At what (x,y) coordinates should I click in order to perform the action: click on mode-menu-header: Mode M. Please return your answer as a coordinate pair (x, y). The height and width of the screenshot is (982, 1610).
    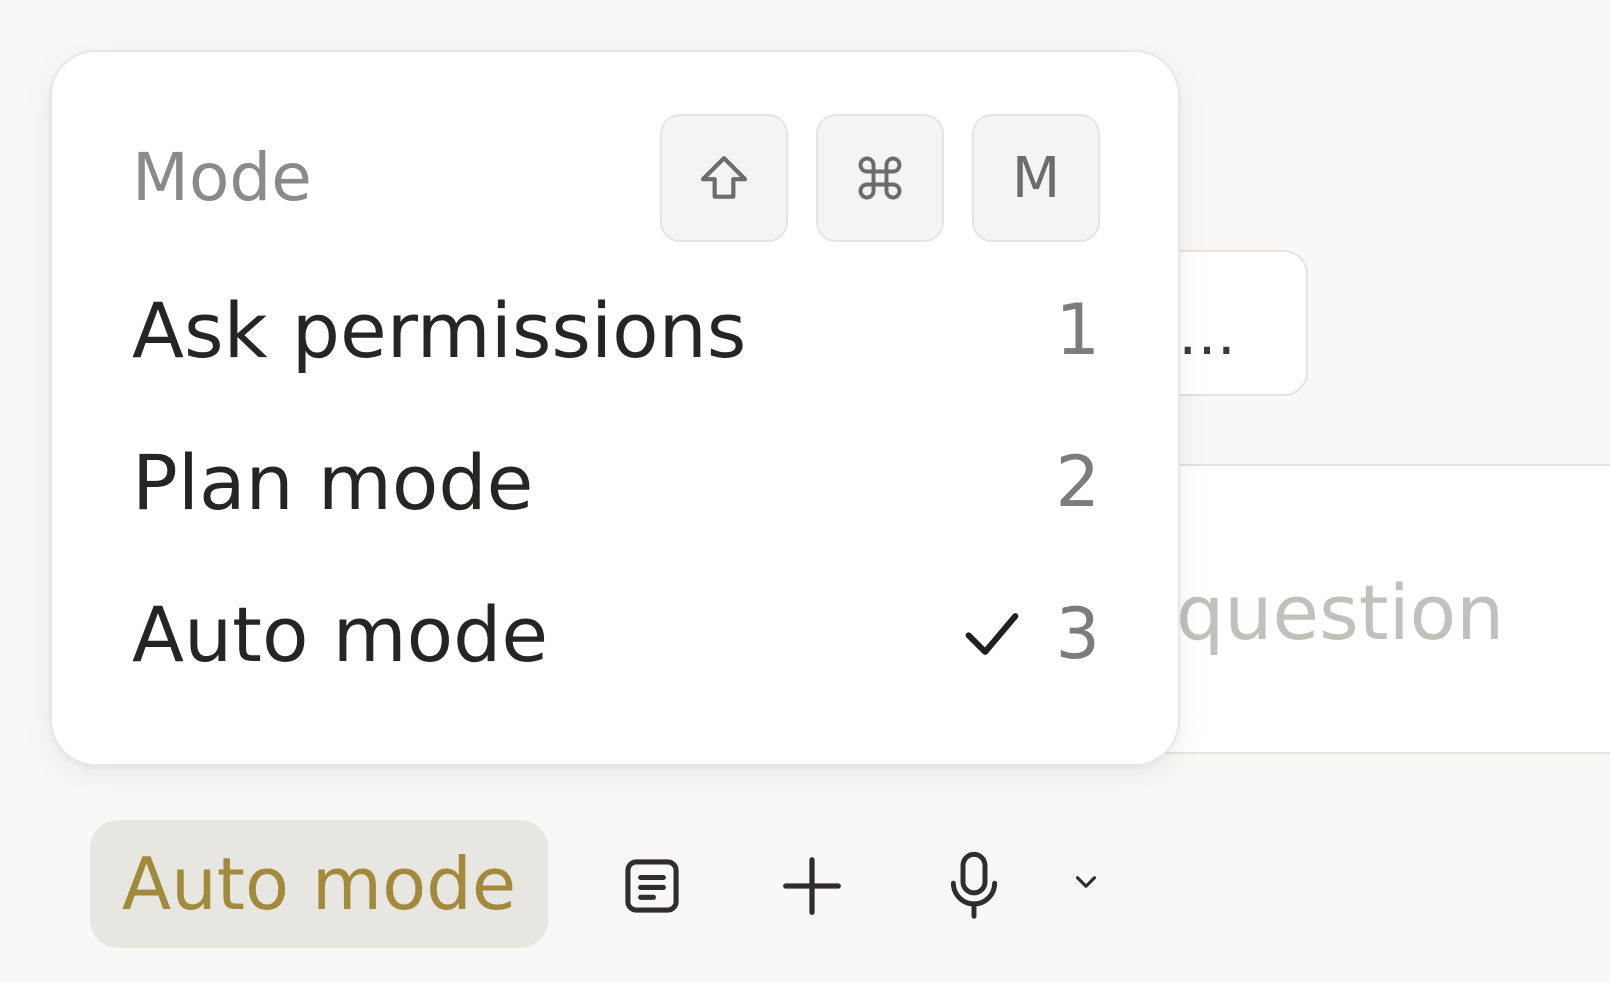
    Looking at the image, I should click on (616, 178).